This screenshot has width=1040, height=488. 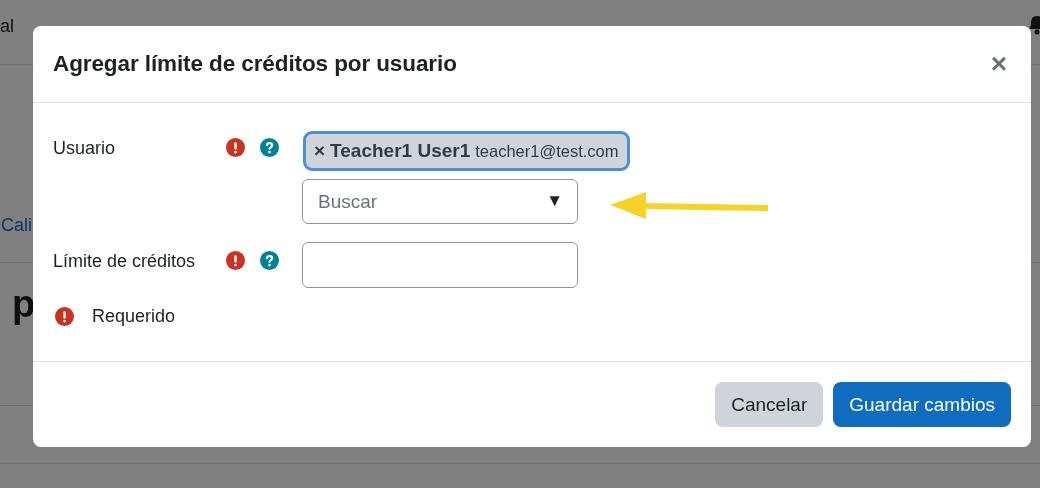 What do you see at coordinates (922, 404) in the screenshot?
I see `save-button: Guardar cambios` at bounding box center [922, 404].